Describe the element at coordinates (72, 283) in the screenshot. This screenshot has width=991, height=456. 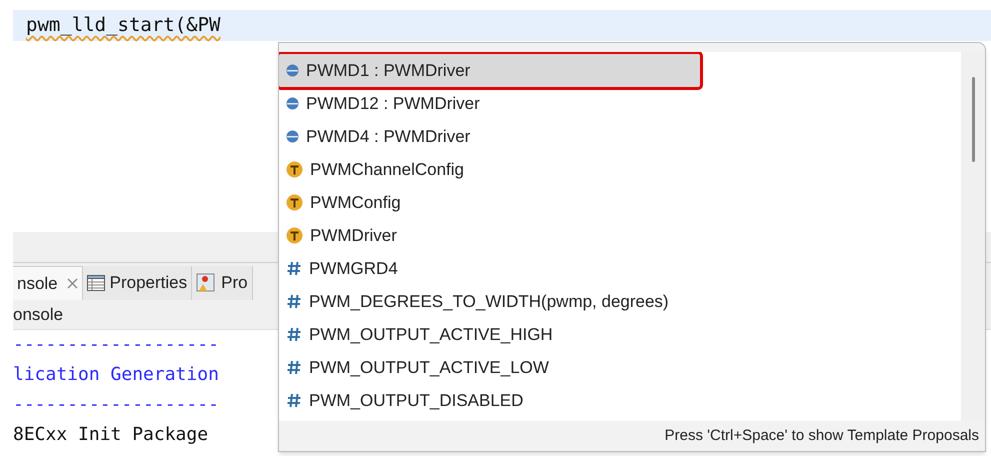
I see `close-icon` at that location.